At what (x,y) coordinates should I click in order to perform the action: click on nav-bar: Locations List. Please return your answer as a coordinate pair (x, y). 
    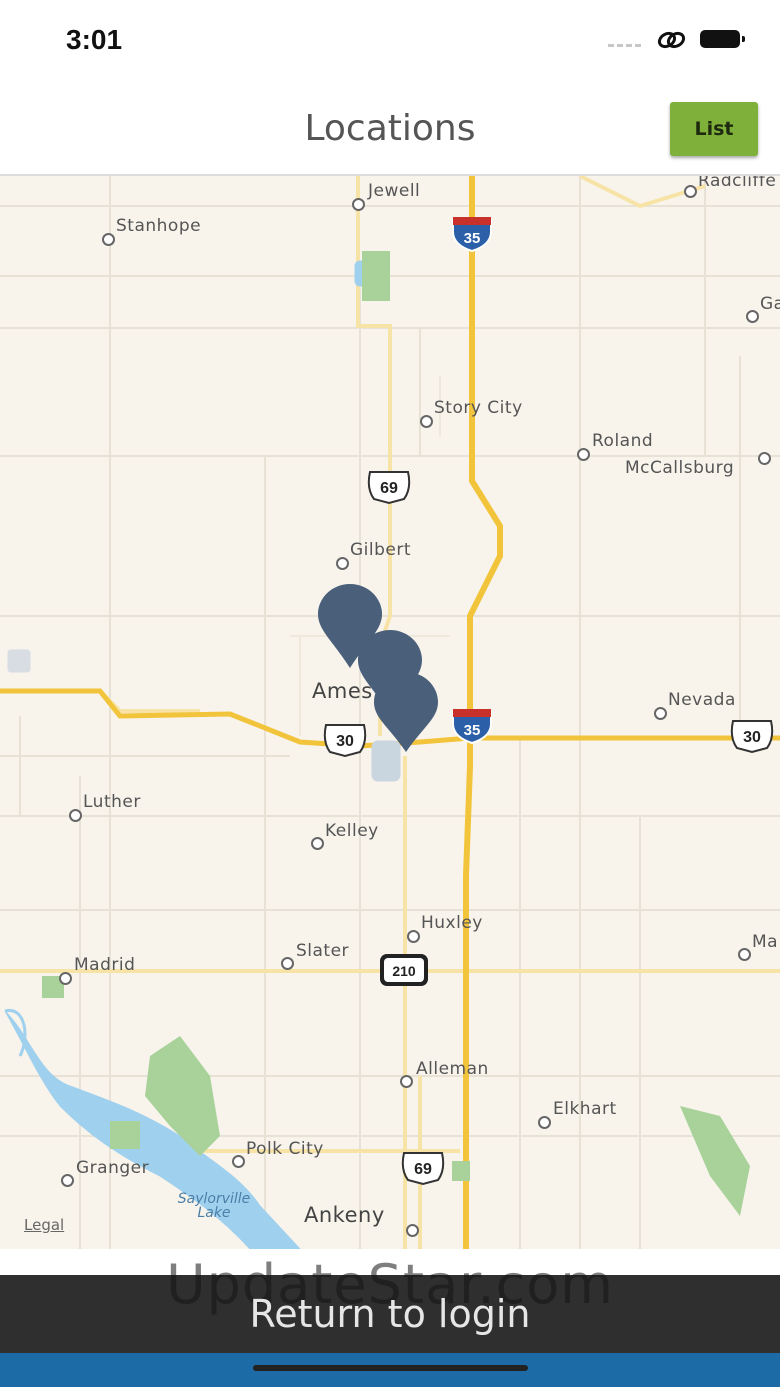
    Looking at the image, I should click on (390, 129).